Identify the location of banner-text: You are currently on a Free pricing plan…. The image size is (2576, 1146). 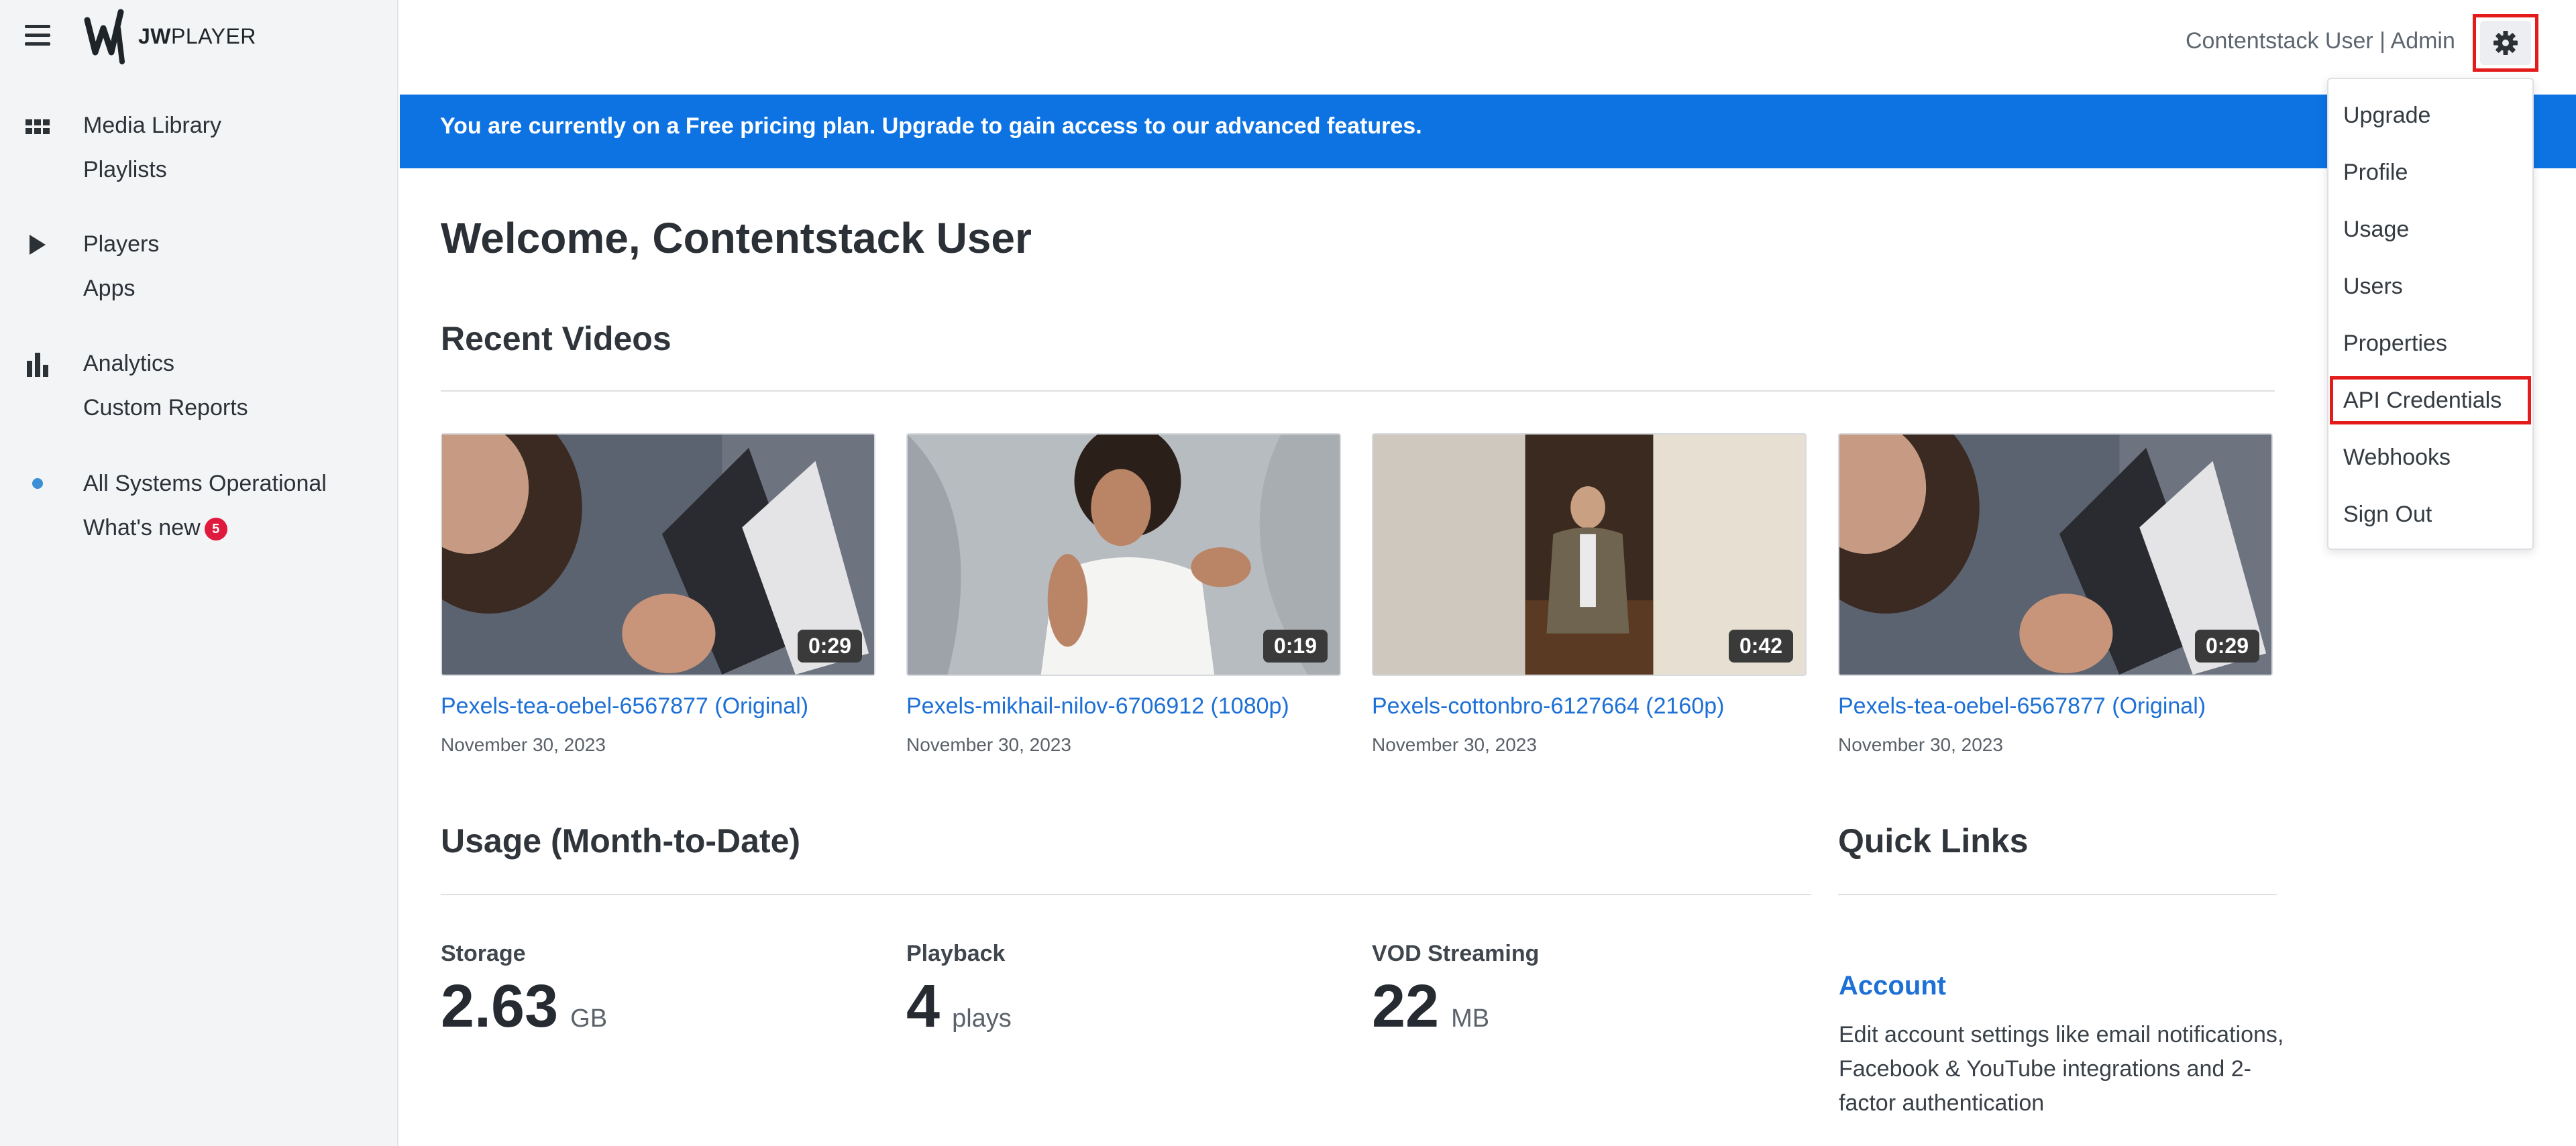
(931, 126).